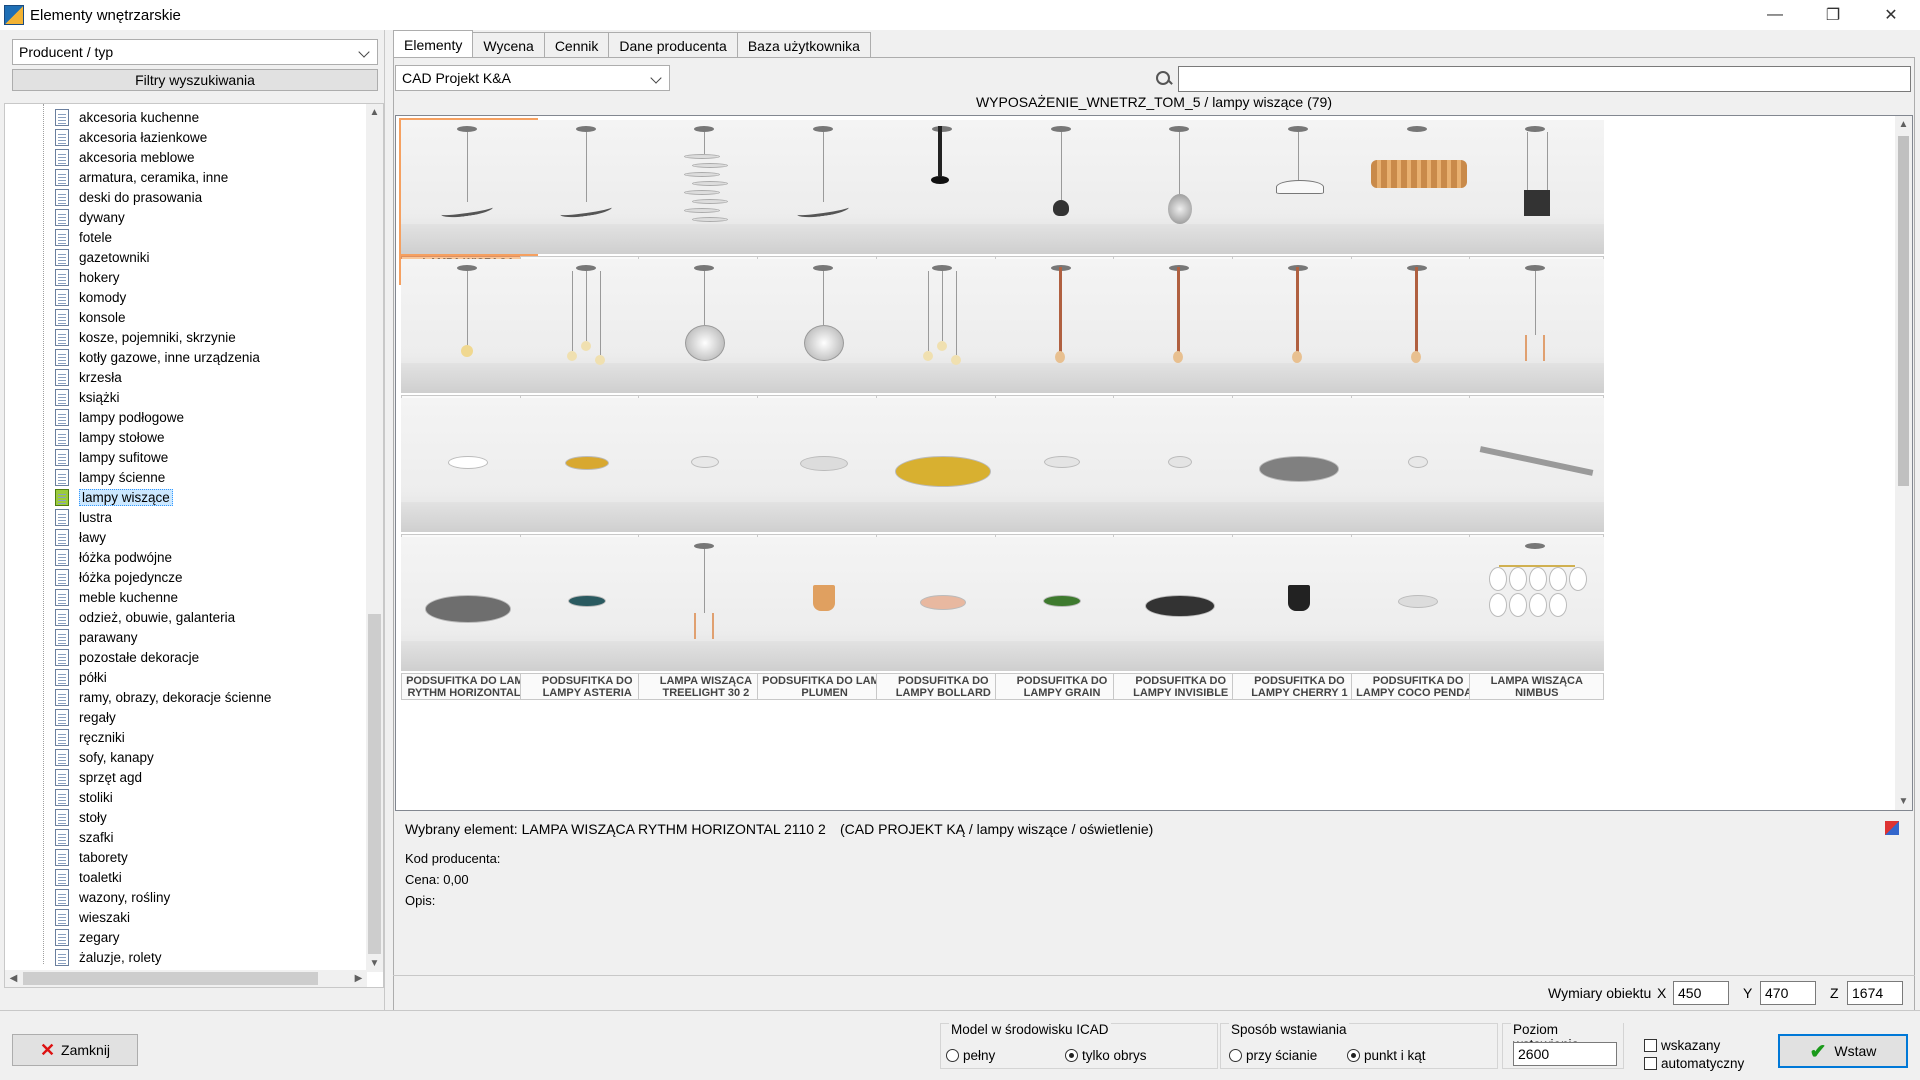  I want to click on catalog-select: CAD Projekt K&A, so click(532, 78).